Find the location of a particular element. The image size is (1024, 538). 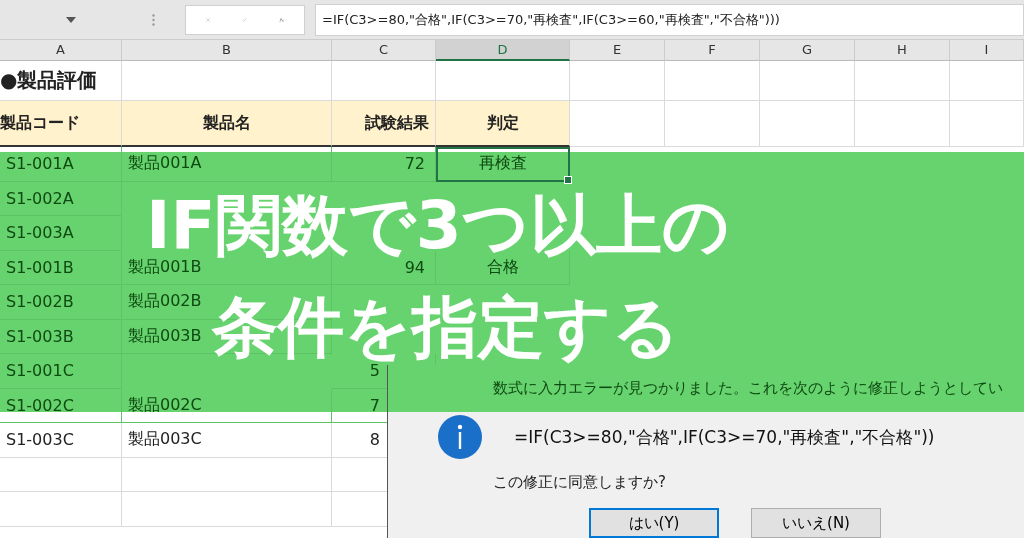

dialog-message: 数式に入力エラーが見つかりました。これを次のように修正しようとしてい is located at coordinates (748, 388).